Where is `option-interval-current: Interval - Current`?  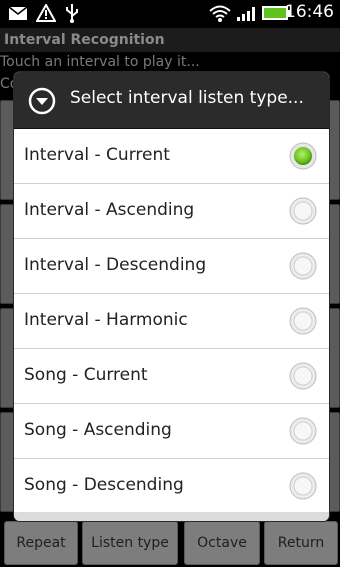
option-interval-current: Interval - Current is located at coordinates (171, 156).